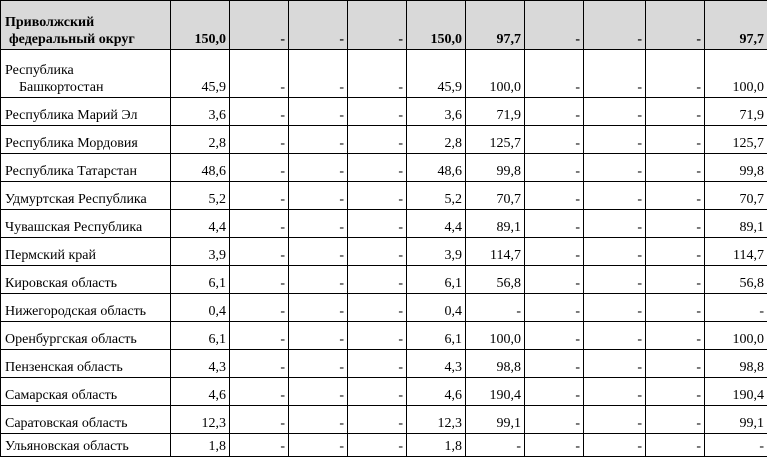  Describe the element at coordinates (736, 140) in the screenshot. I see `value-cell-col10: 125,7` at that location.